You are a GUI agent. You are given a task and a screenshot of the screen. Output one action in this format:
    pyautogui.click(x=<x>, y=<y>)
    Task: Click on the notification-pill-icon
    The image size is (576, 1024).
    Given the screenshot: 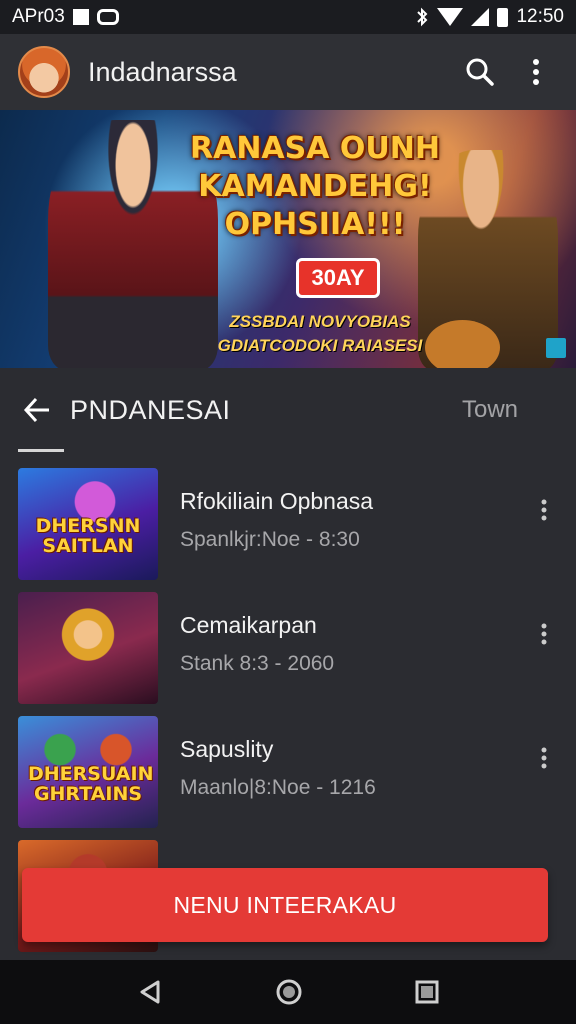 What is the action you would take?
    pyautogui.click(x=107, y=17)
    